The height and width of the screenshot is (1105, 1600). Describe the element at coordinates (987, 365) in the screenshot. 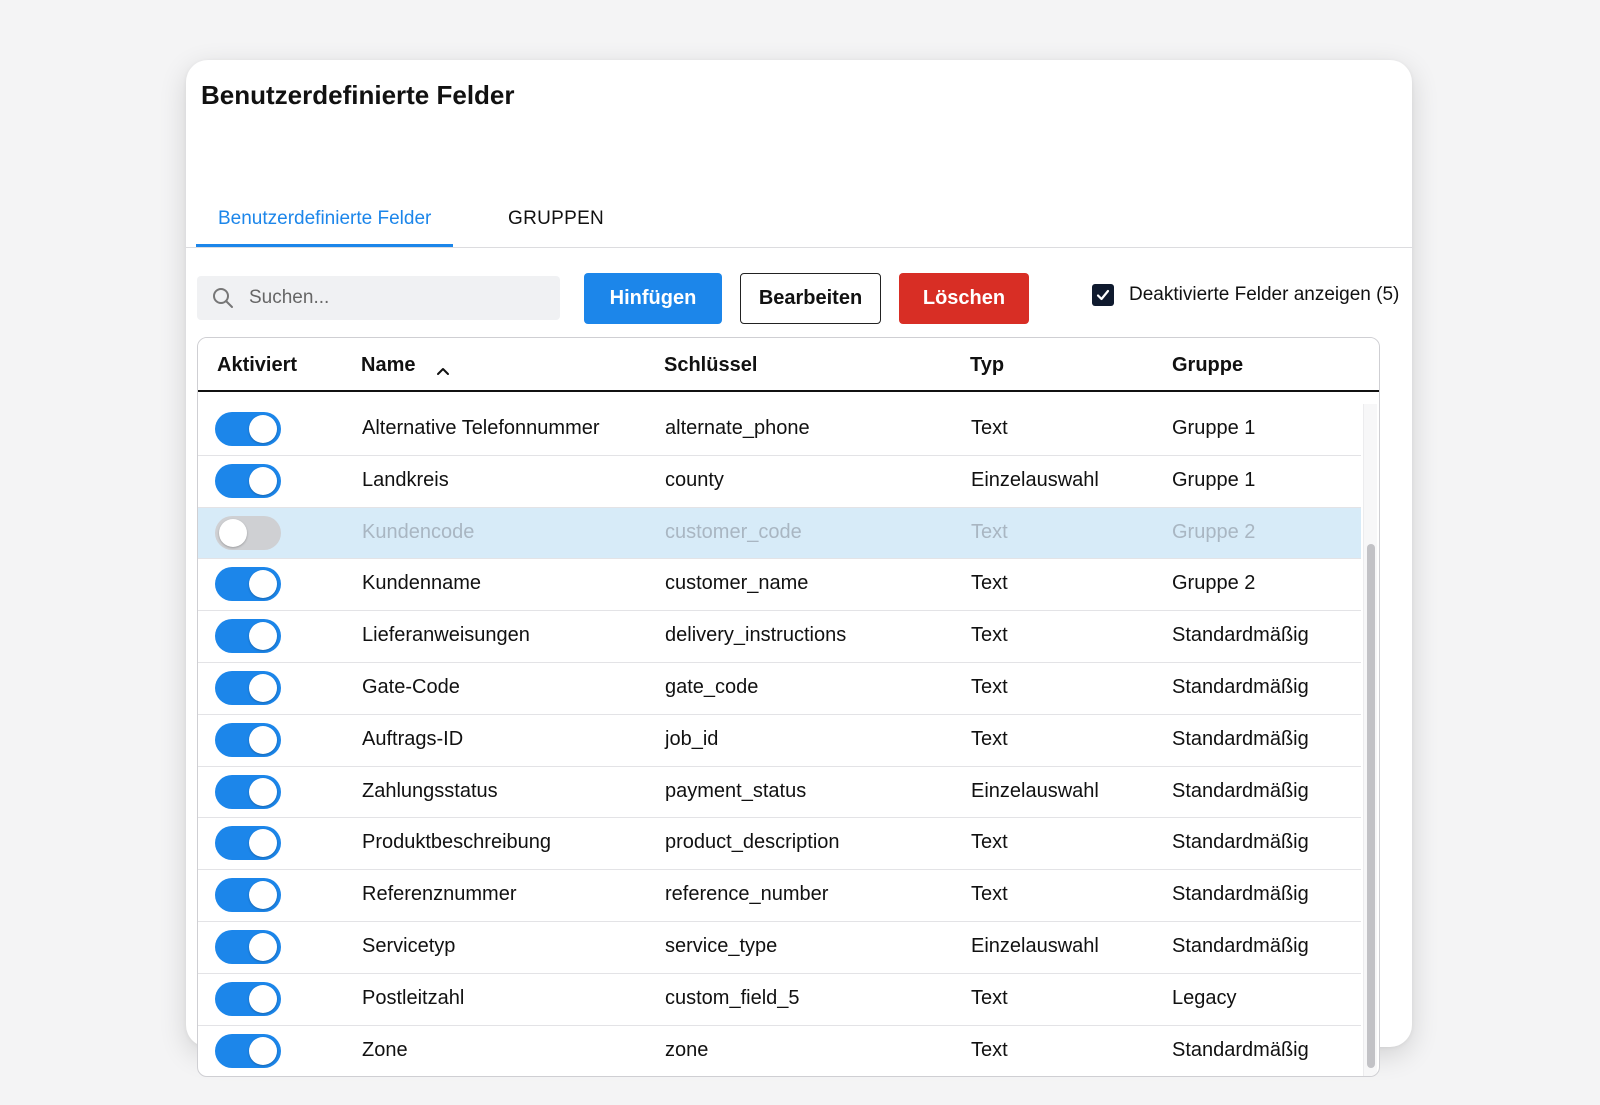

I see `column-header-type: Typ` at that location.